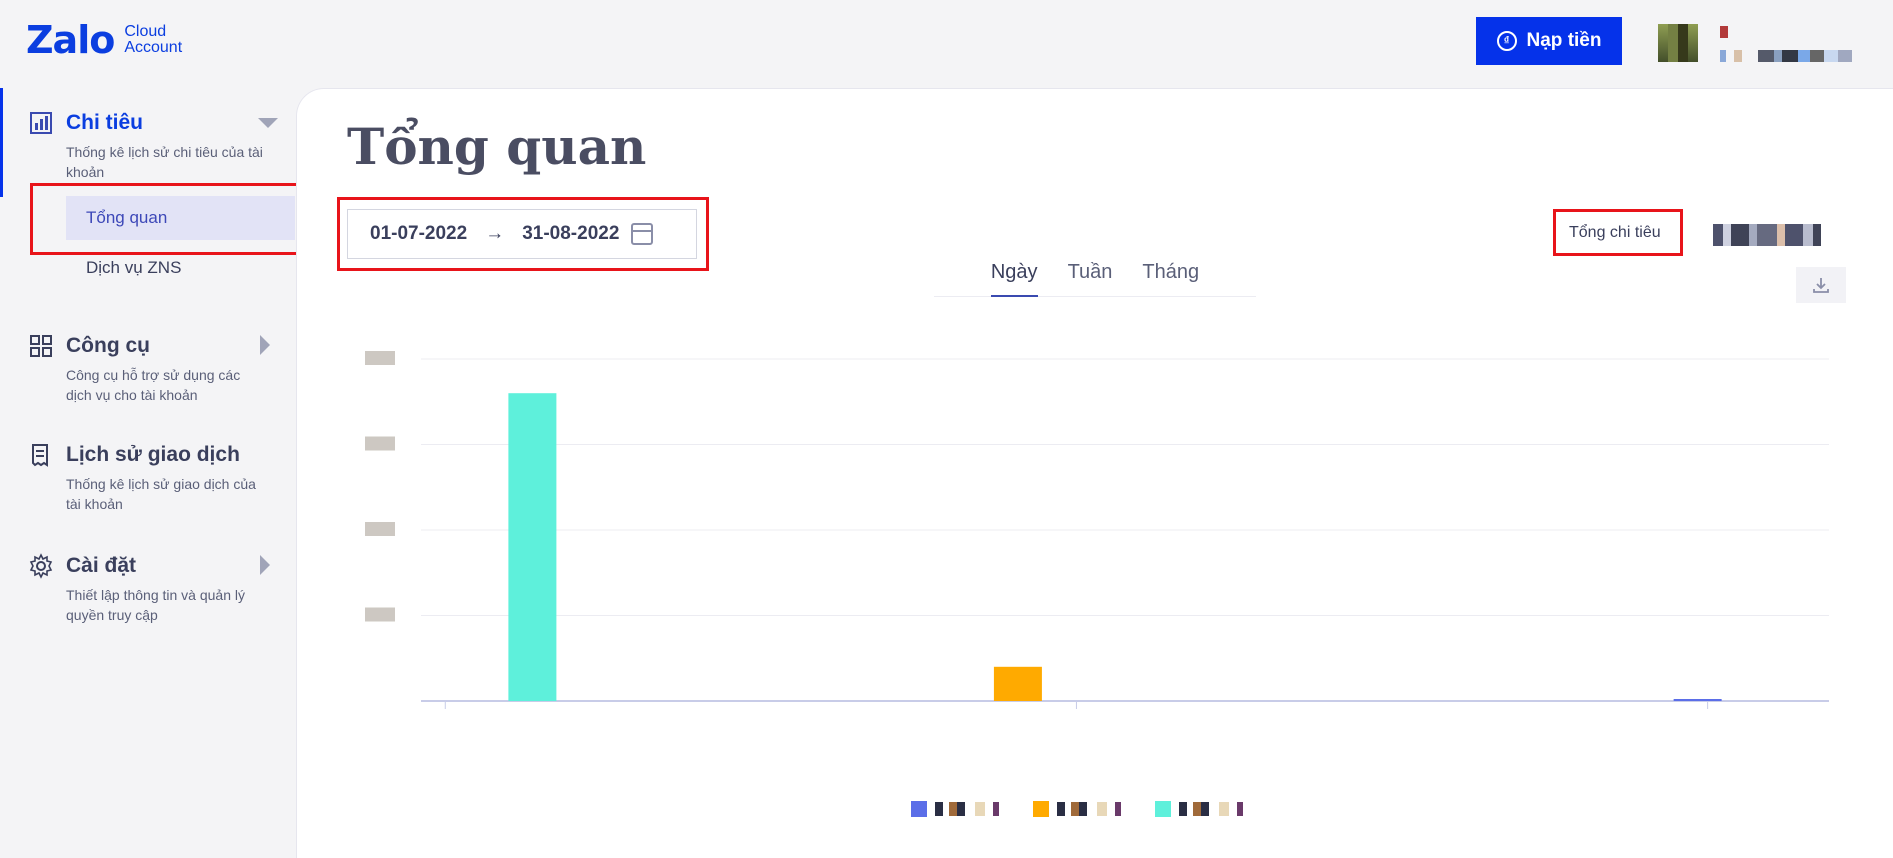 Image resolution: width=1893 pixels, height=858 pixels. What do you see at coordinates (180, 268) in the screenshot?
I see `sidebar-subitem-dich-vu-zns: Dịch vụ ZNS` at bounding box center [180, 268].